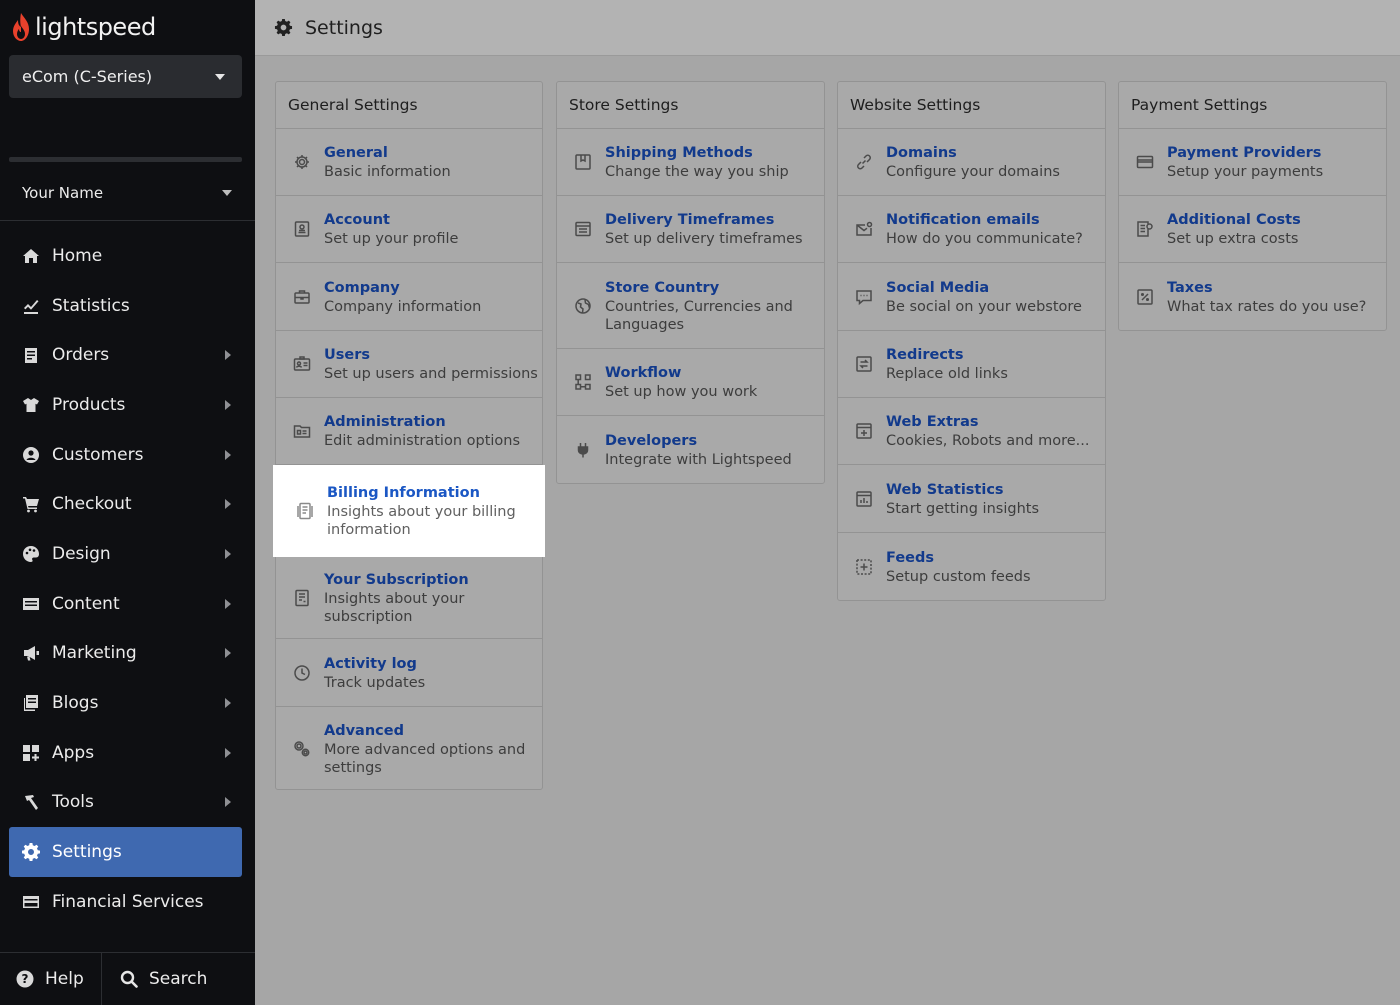 The image size is (1400, 1005). I want to click on search-label: Search, so click(178, 979).